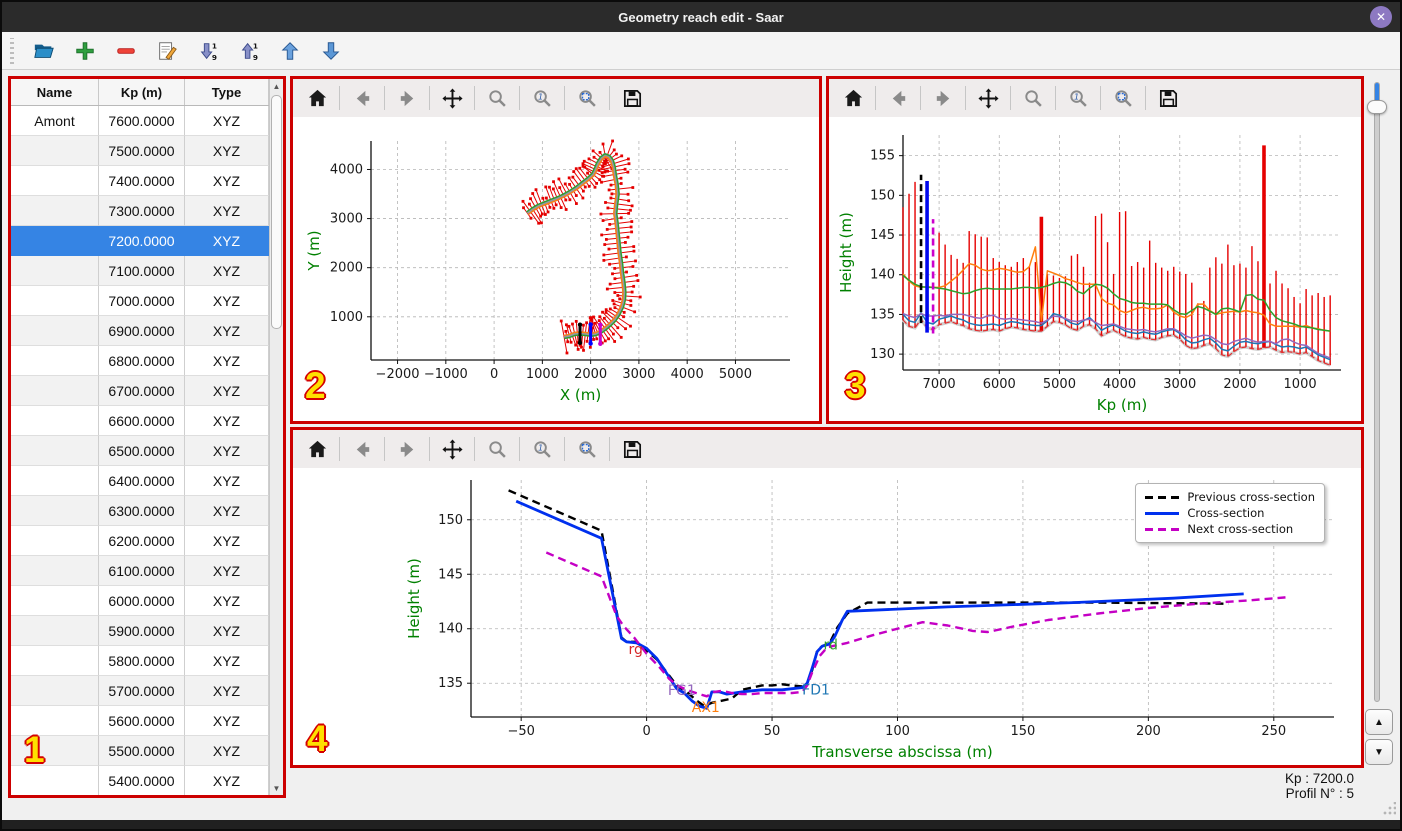 Image resolution: width=1402 pixels, height=831 pixels. What do you see at coordinates (140, 661) in the screenshot?
I see `table-row: 5800.0000 XYZ` at bounding box center [140, 661].